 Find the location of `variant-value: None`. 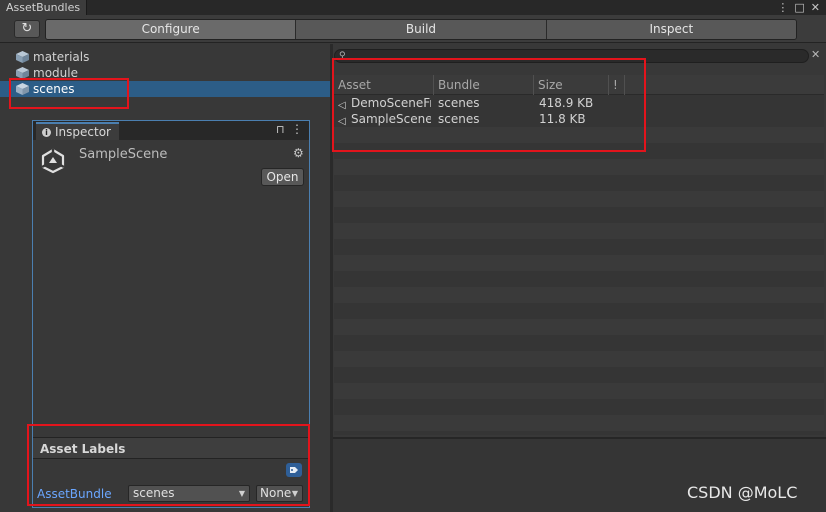

variant-value: None is located at coordinates (276, 493).